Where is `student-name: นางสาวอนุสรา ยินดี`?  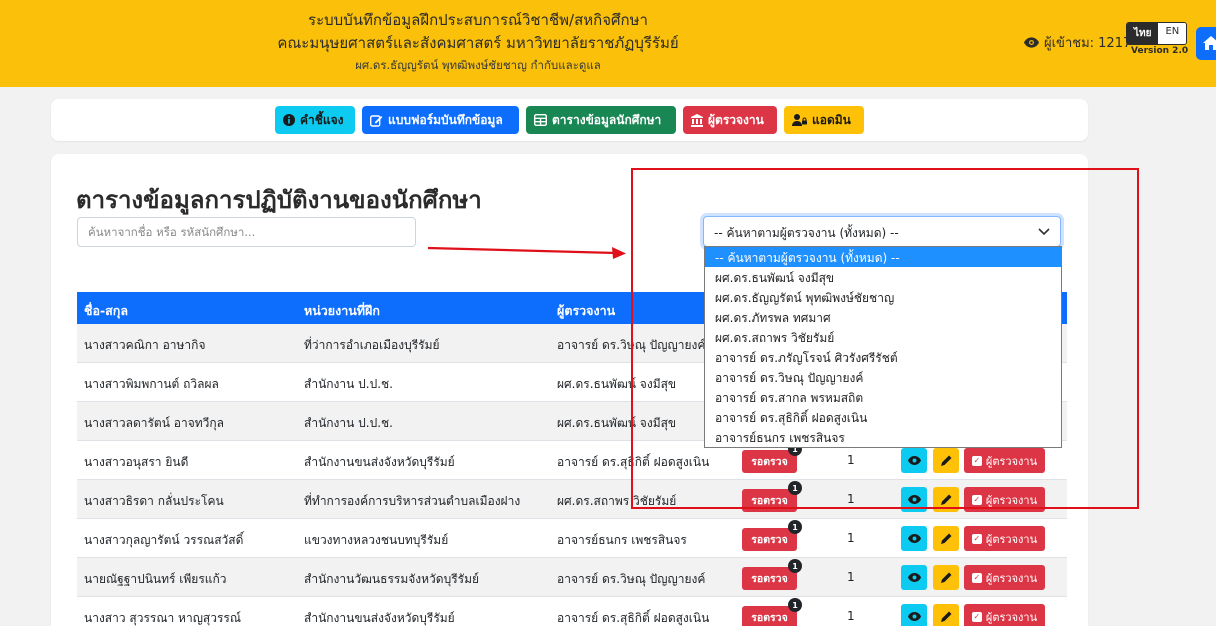 student-name: นางสาวอนุสรา ยินดี is located at coordinates (136, 462).